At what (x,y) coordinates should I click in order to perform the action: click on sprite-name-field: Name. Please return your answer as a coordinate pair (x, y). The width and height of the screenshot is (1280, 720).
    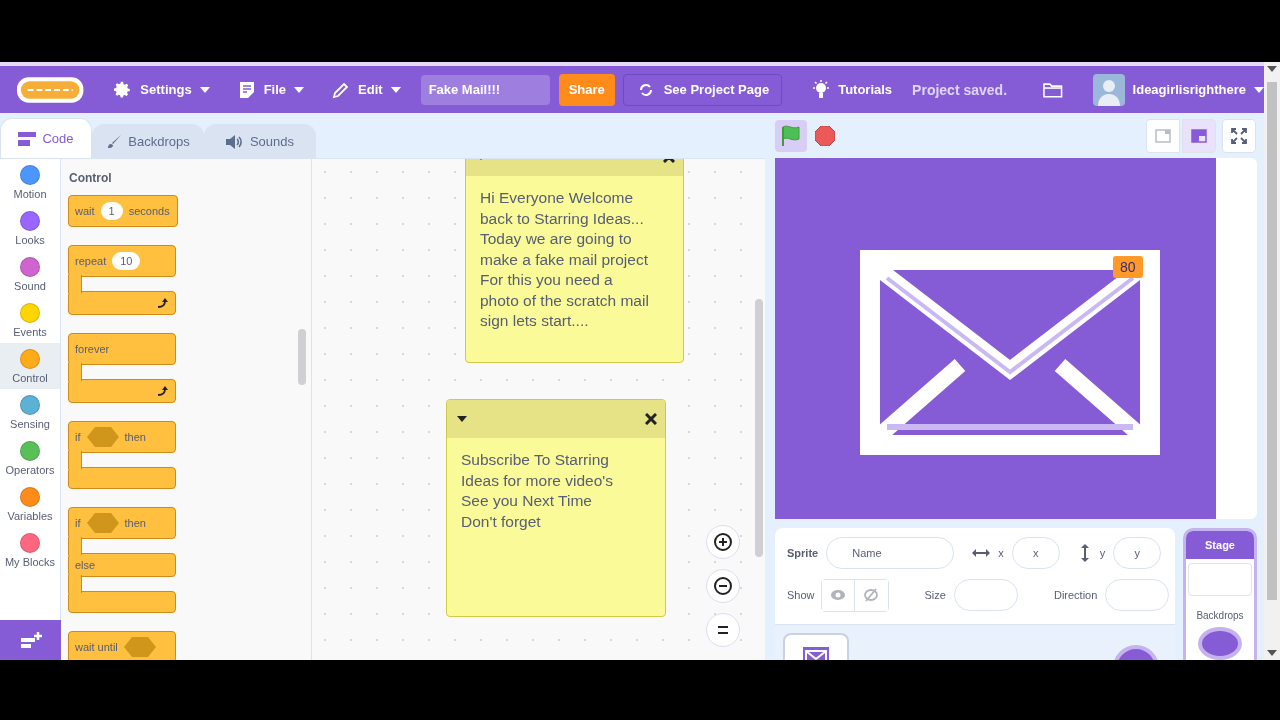
    Looking at the image, I should click on (890, 553).